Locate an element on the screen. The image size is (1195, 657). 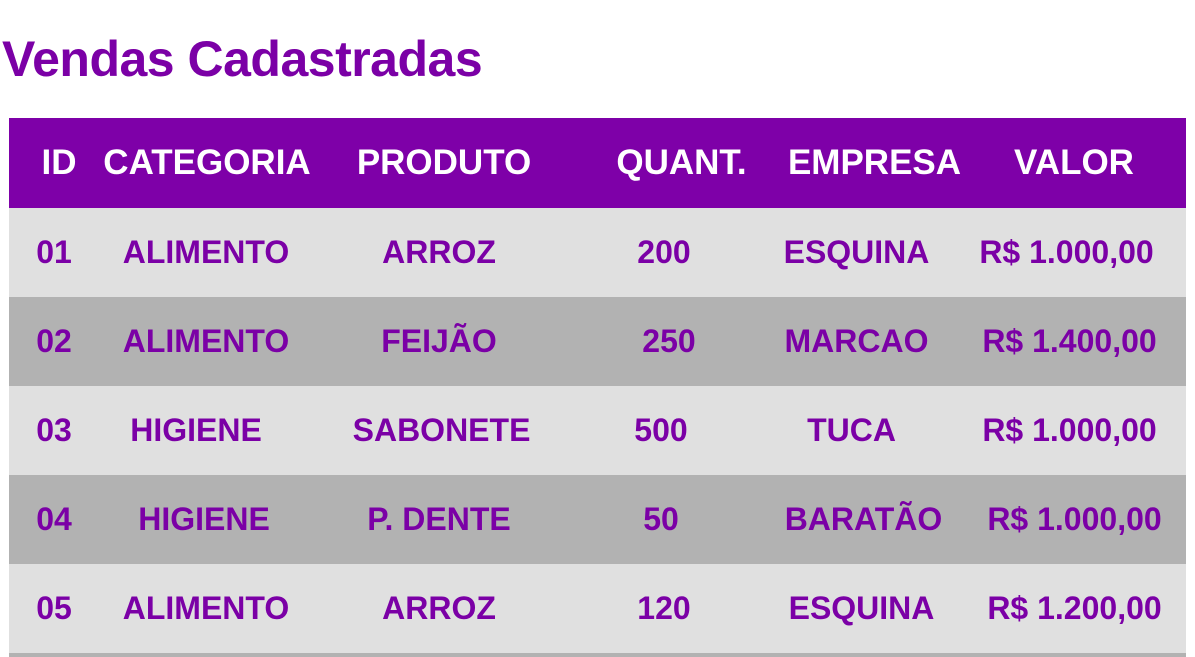
table-row: 03 HIGIENE SABONETE 500 TUCA R$ 1.000,00 is located at coordinates (597, 430).